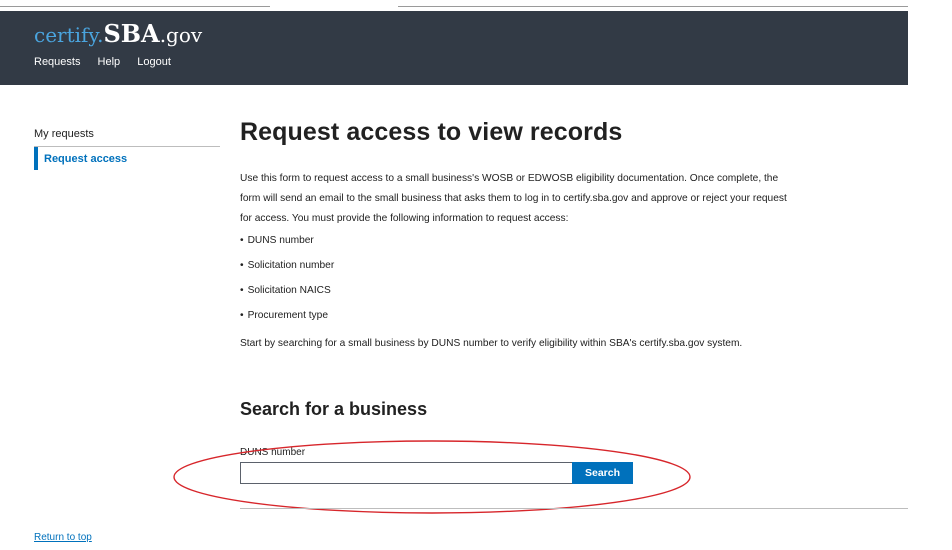 The height and width of the screenshot is (550, 952). Describe the element at coordinates (127, 136) in the screenshot. I see `sidebar-item-my-requests: My requests` at that location.